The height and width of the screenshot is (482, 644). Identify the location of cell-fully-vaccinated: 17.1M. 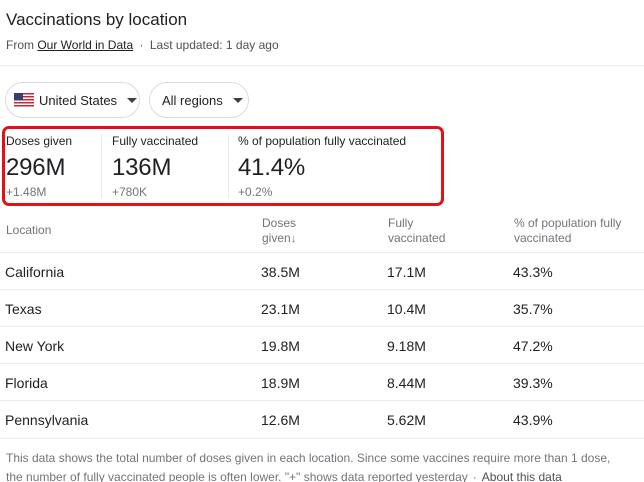
(406, 272).